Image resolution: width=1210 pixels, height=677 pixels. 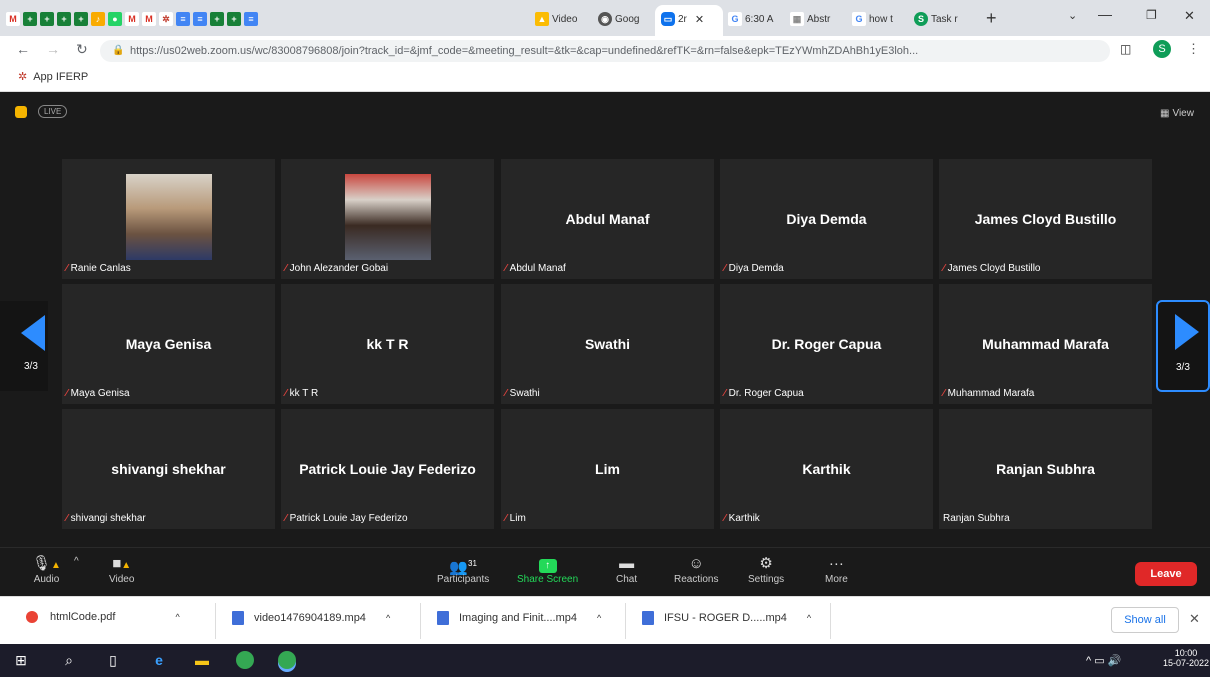 What do you see at coordinates (522, 393) in the screenshot?
I see `participant-name-label: ⁄ Swathi` at bounding box center [522, 393].